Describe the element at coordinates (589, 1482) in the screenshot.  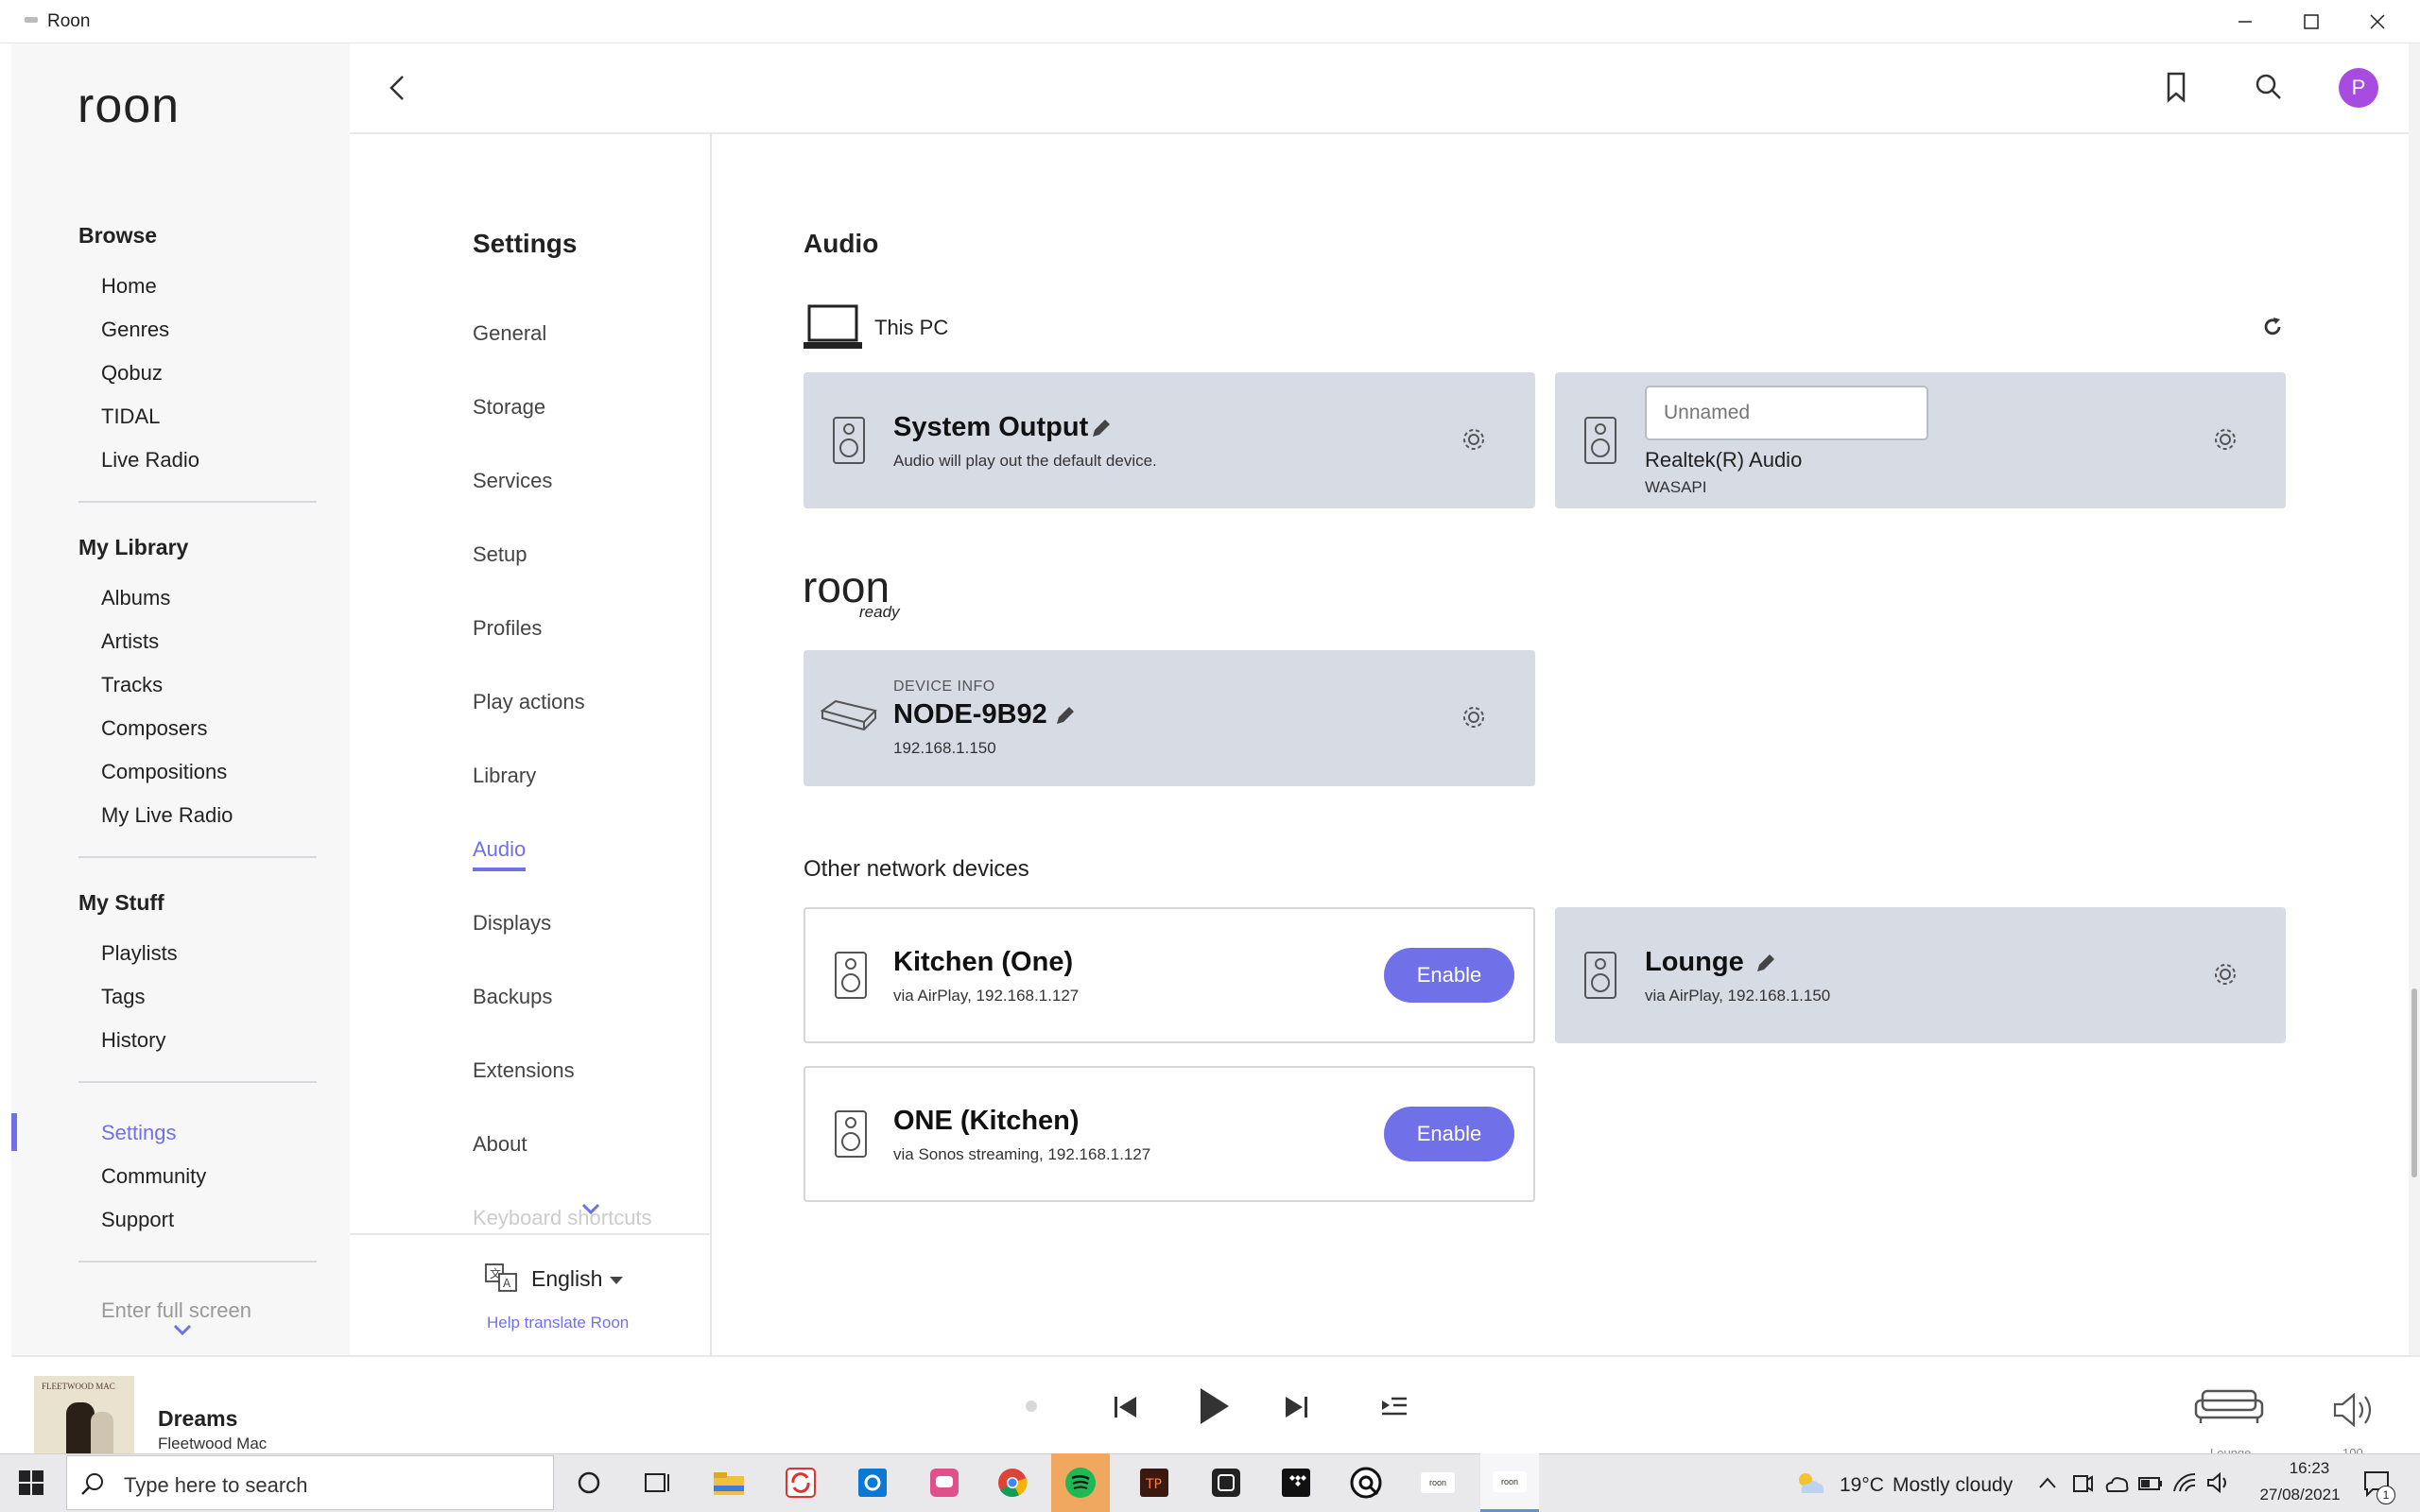
I see `cortana-button` at that location.